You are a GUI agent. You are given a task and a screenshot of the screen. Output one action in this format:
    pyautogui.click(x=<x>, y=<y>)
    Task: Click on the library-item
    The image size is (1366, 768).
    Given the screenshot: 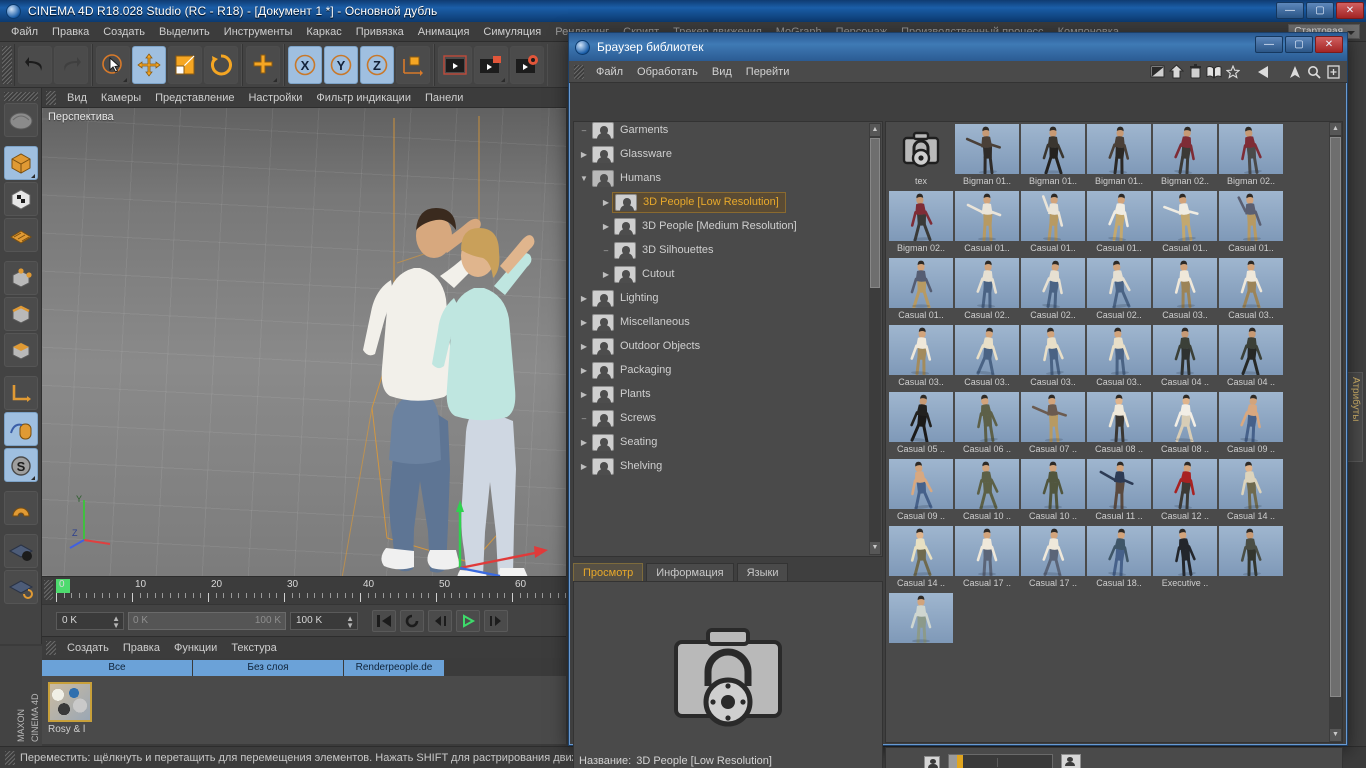 What is the action you would take?
    pyautogui.click(x=1251, y=559)
    